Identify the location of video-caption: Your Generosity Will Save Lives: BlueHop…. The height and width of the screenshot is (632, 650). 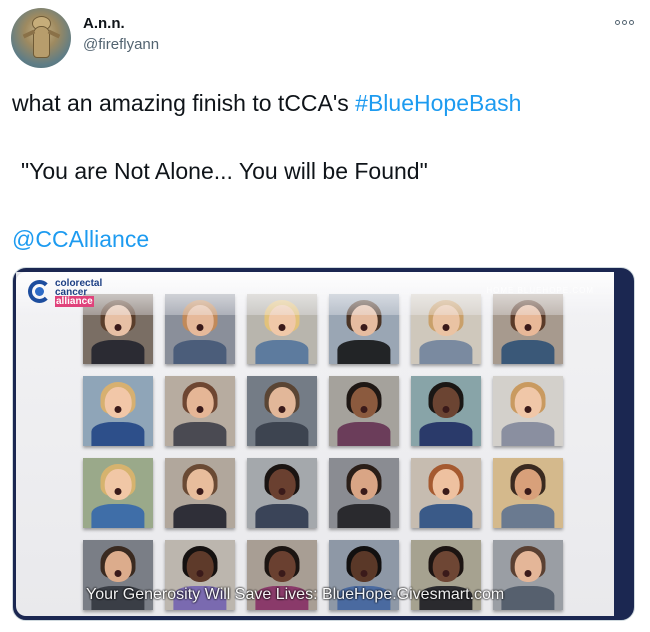
(295, 594).